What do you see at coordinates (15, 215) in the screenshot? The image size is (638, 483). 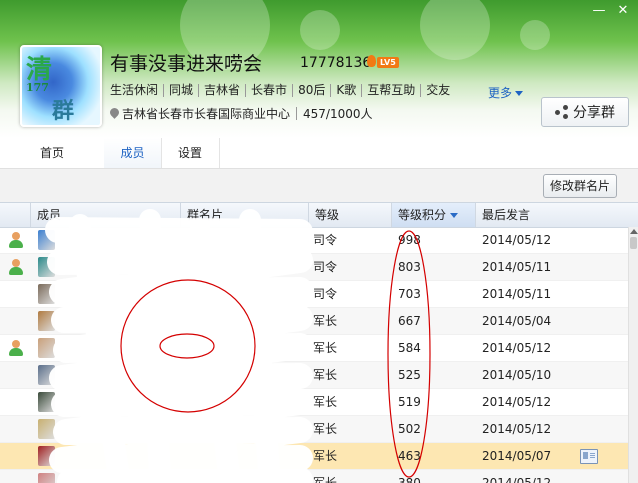 I see `column-header-role` at bounding box center [15, 215].